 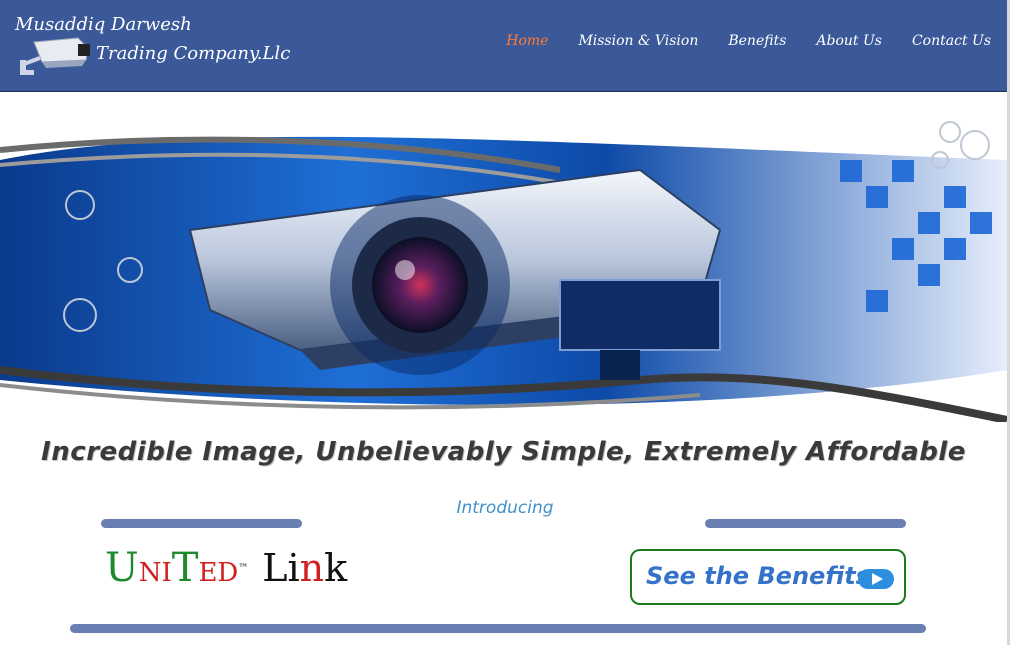 I want to click on brand-name-line2: Trading Company.Llc, so click(x=193, y=53).